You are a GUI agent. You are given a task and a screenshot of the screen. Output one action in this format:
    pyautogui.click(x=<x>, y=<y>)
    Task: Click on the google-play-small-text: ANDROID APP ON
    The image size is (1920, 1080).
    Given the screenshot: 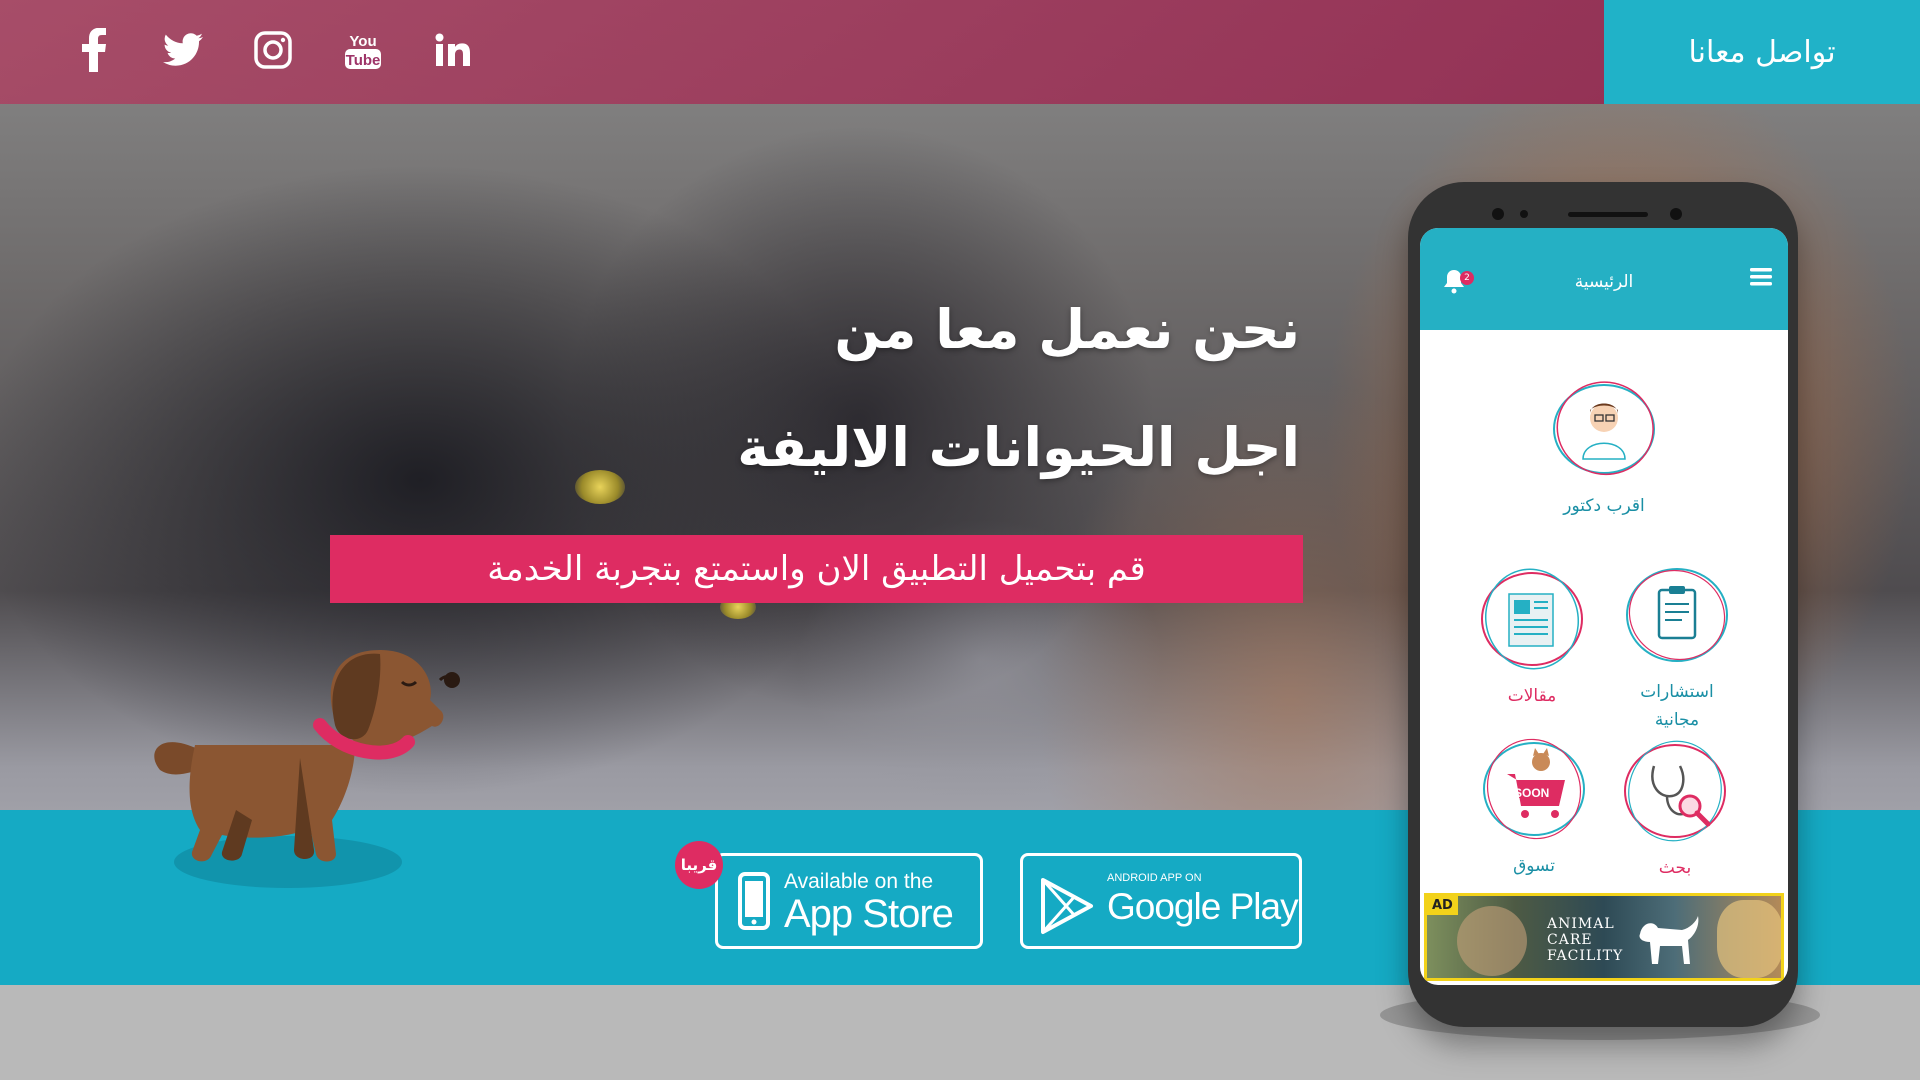 What is the action you would take?
    pyautogui.click(x=1154, y=878)
    